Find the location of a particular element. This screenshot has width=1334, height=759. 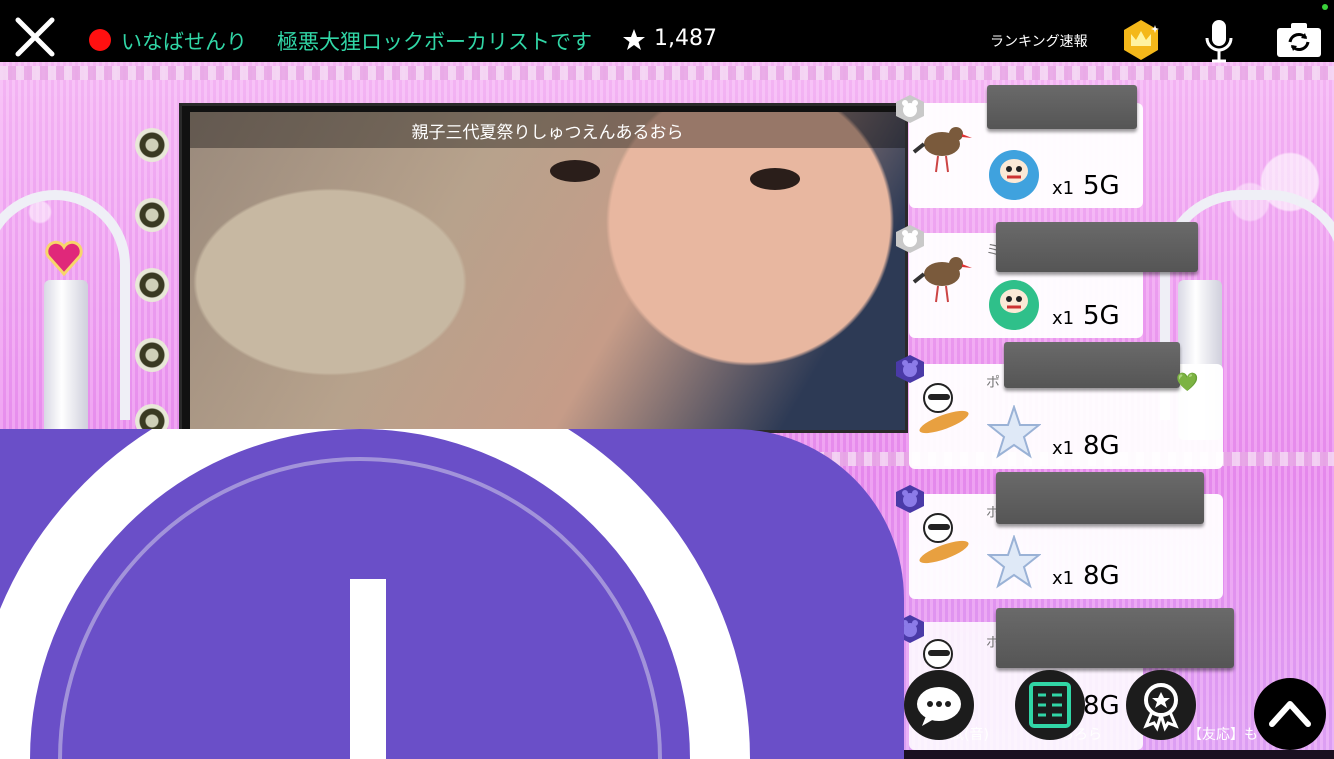

chevron-up-icon is located at coordinates (1290, 714).